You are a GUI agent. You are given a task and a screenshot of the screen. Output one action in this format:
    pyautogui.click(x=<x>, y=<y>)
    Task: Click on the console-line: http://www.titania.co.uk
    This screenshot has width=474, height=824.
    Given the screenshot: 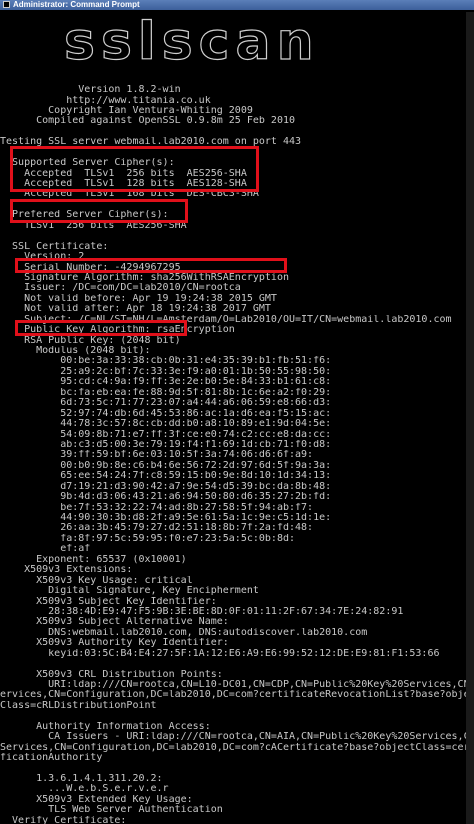 What is the action you would take?
    pyautogui.click(x=105, y=100)
    